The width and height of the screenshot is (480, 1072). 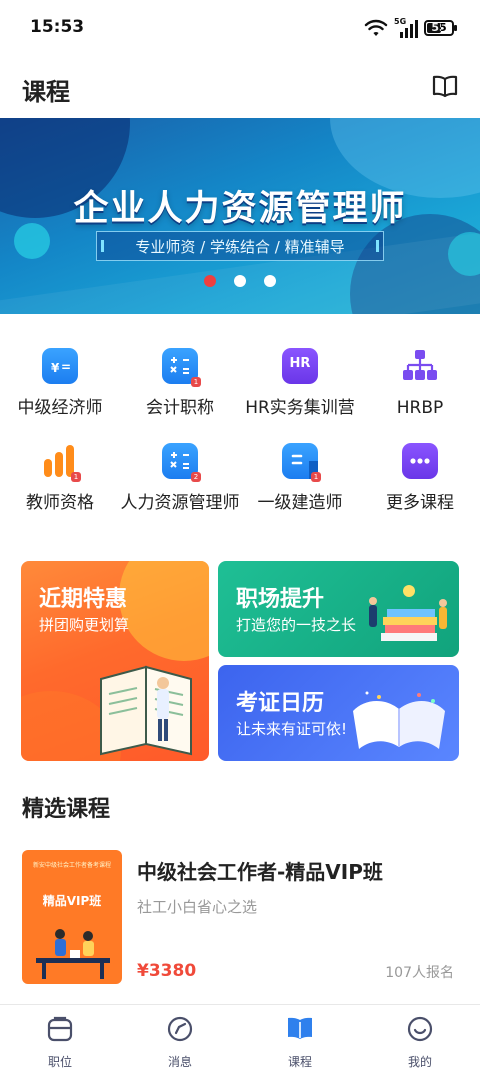 What do you see at coordinates (240, 29) in the screenshot?
I see `status-bar: 15:53 5G 55` at bounding box center [240, 29].